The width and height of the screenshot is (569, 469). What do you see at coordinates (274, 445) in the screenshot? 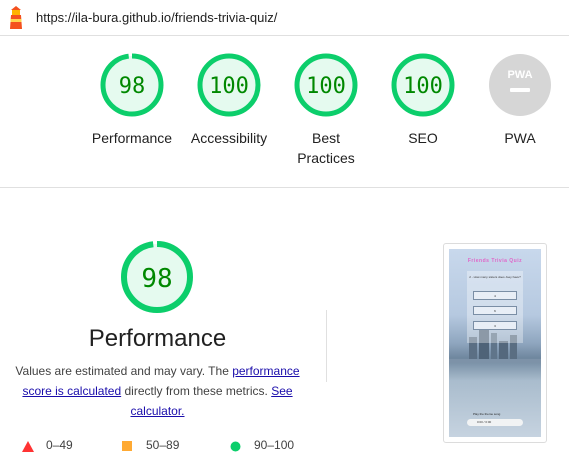
I see `legend-range-pass: 90–100` at bounding box center [274, 445].